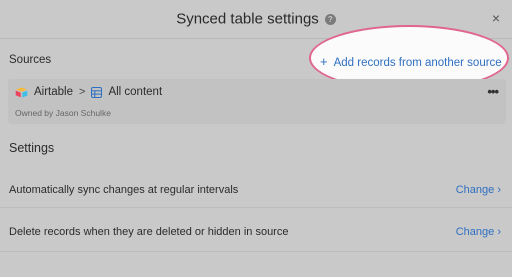 This screenshot has width=512, height=277. Describe the element at coordinates (32, 148) in the screenshot. I see `settings-heading: Settings` at that location.